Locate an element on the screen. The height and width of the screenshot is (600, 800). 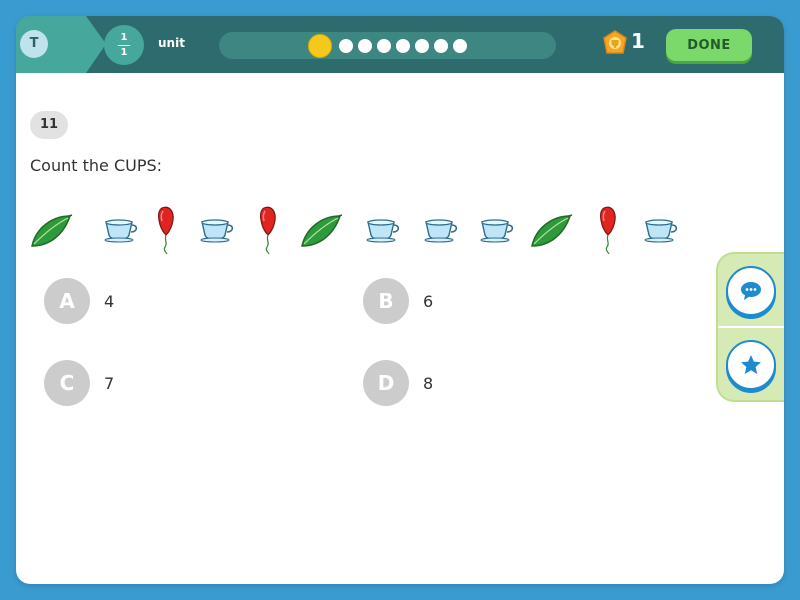
unit-denominator: 1 is located at coordinates (124, 52).